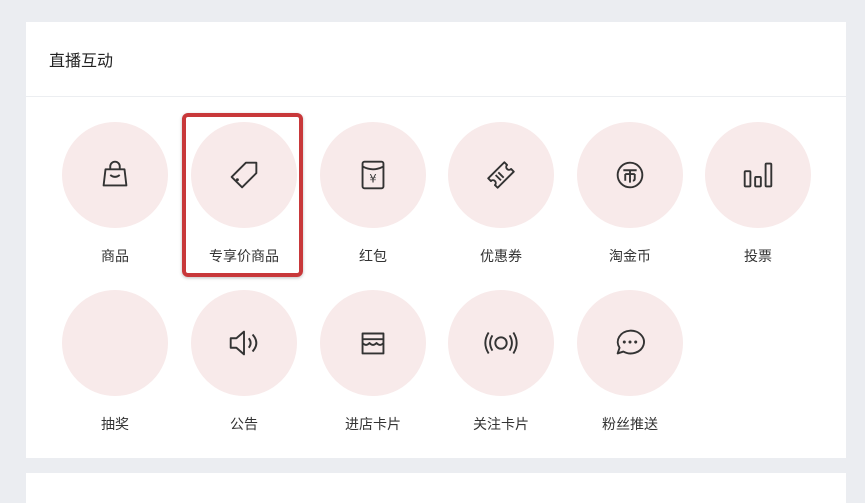 This screenshot has width=865, height=503. What do you see at coordinates (630, 425) in the screenshot?
I see `tool-label: 粉丝推送` at bounding box center [630, 425].